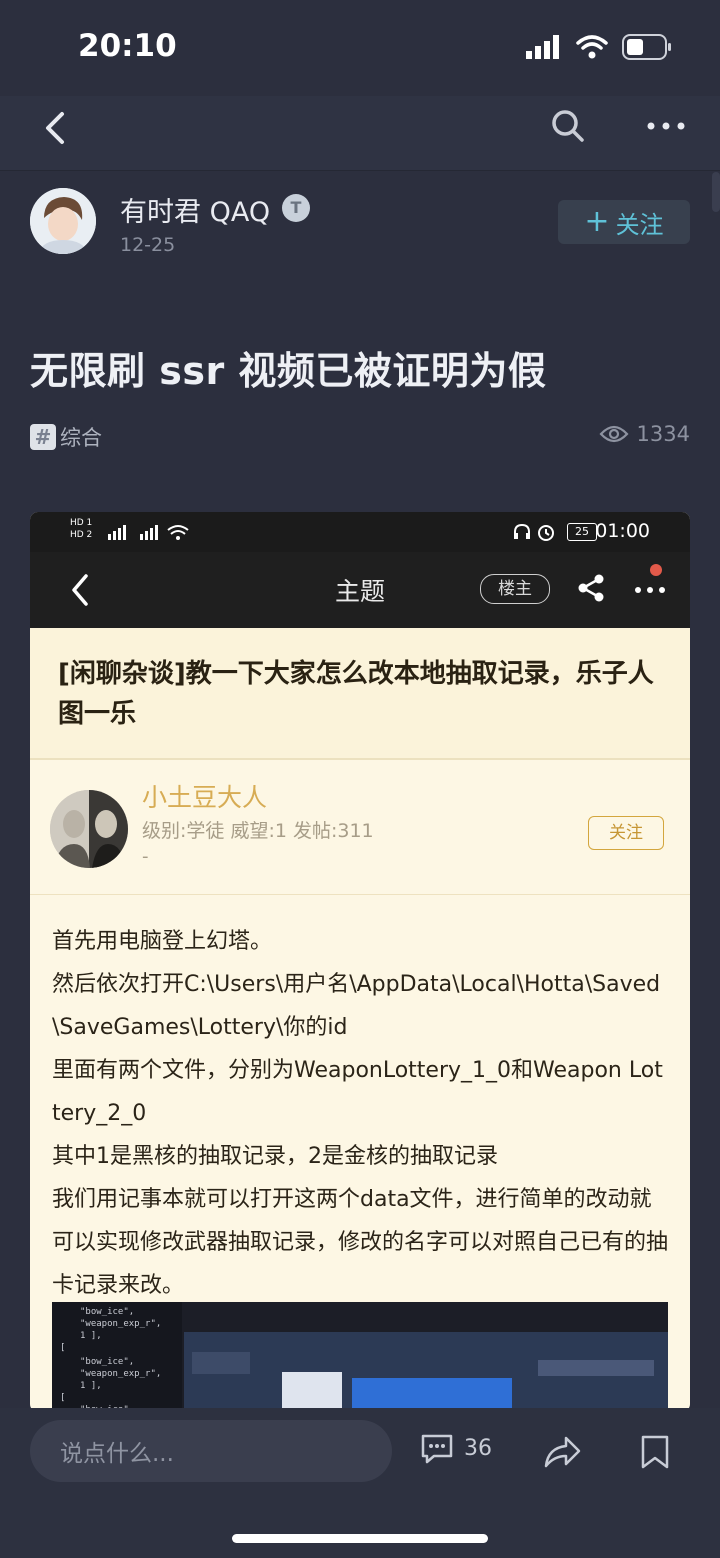  What do you see at coordinates (568, 126) in the screenshot?
I see `search-icon` at bounding box center [568, 126].